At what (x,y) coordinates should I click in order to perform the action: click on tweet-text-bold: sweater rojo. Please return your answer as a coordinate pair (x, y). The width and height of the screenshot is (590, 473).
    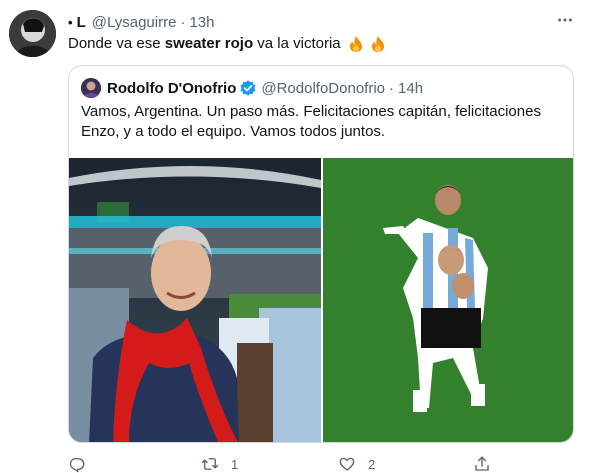
    Looking at the image, I should click on (209, 43).